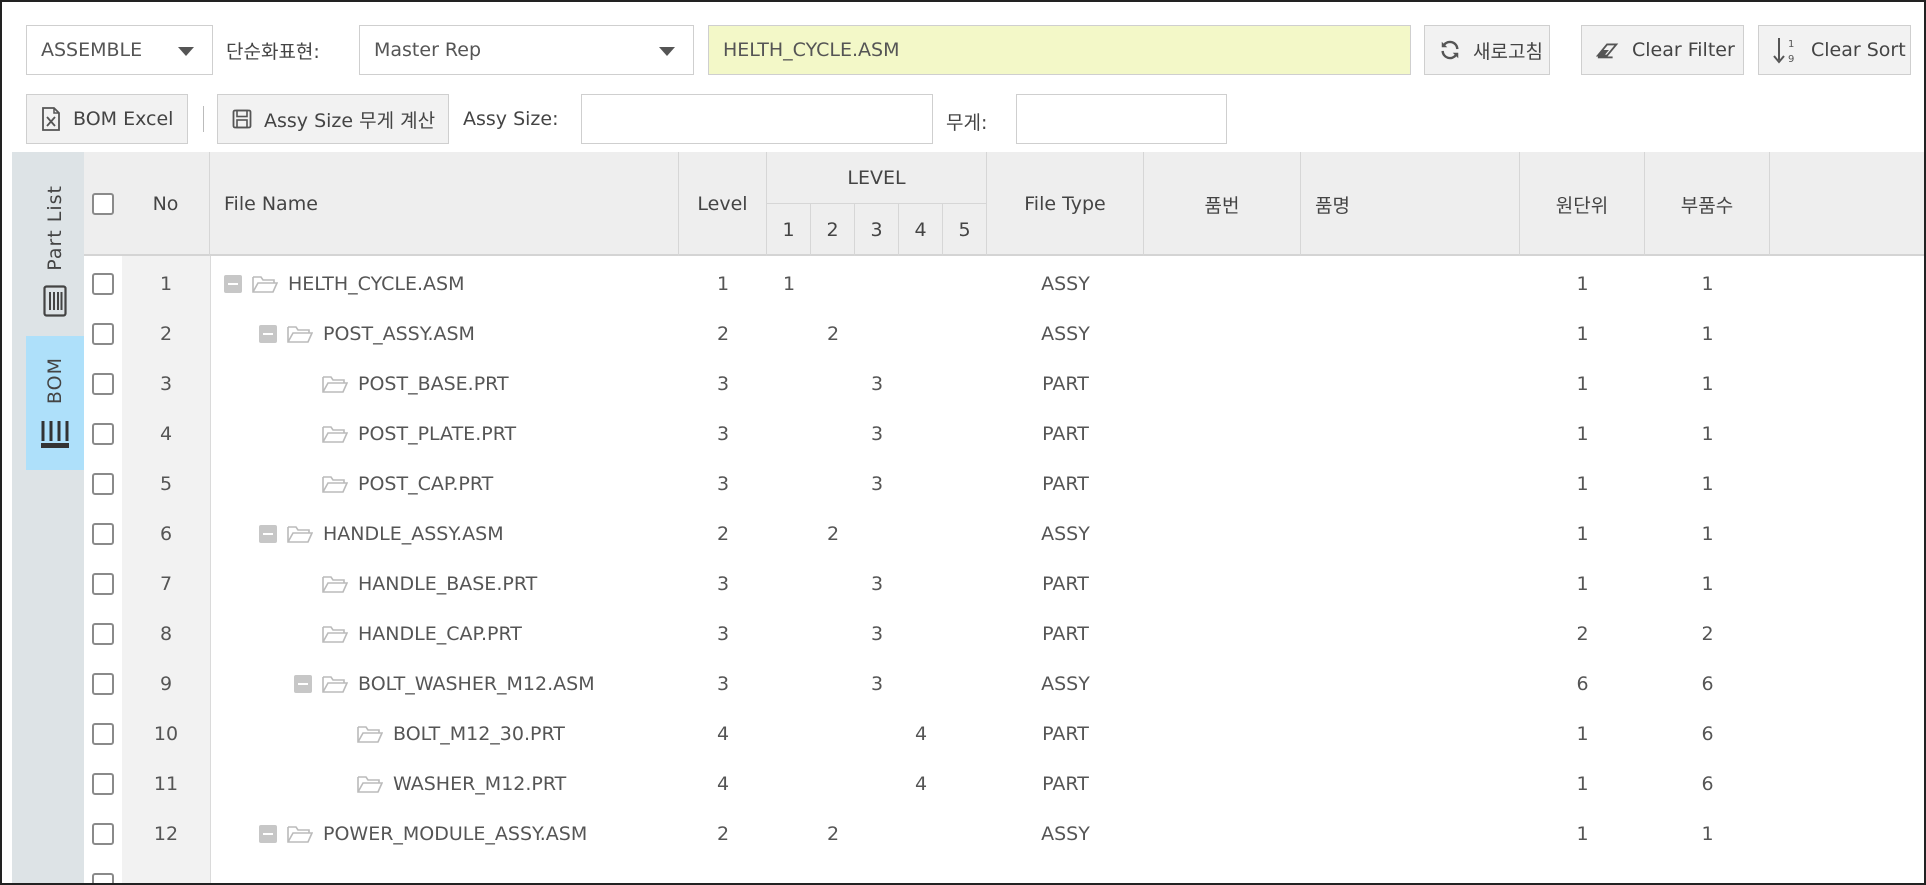 This screenshot has width=1926, height=885. I want to click on row-file-name-cell: POWER_MODULE_ASSY.ASM, so click(469, 834).